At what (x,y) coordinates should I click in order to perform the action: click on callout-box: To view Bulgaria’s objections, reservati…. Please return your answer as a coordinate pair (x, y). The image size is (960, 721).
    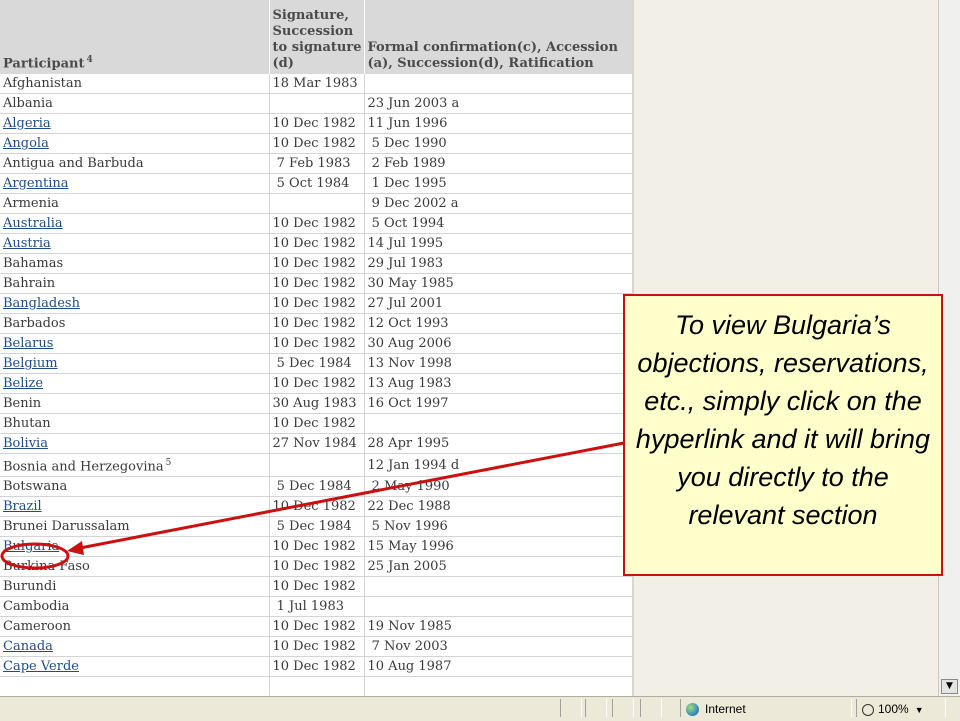
    Looking at the image, I should click on (783, 435).